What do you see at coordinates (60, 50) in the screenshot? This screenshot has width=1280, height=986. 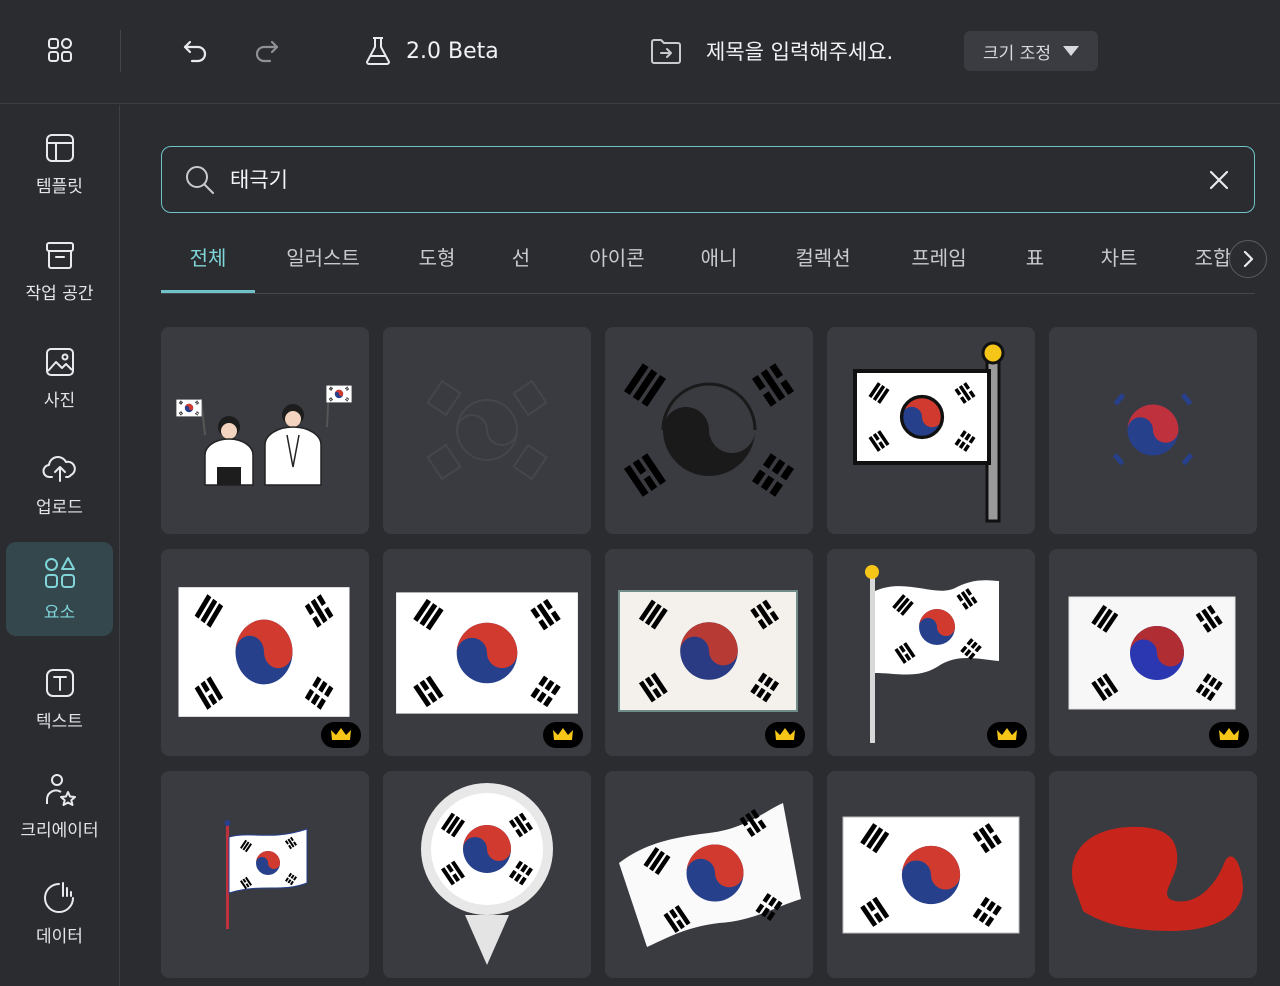 I see `apps-grid-icon` at bounding box center [60, 50].